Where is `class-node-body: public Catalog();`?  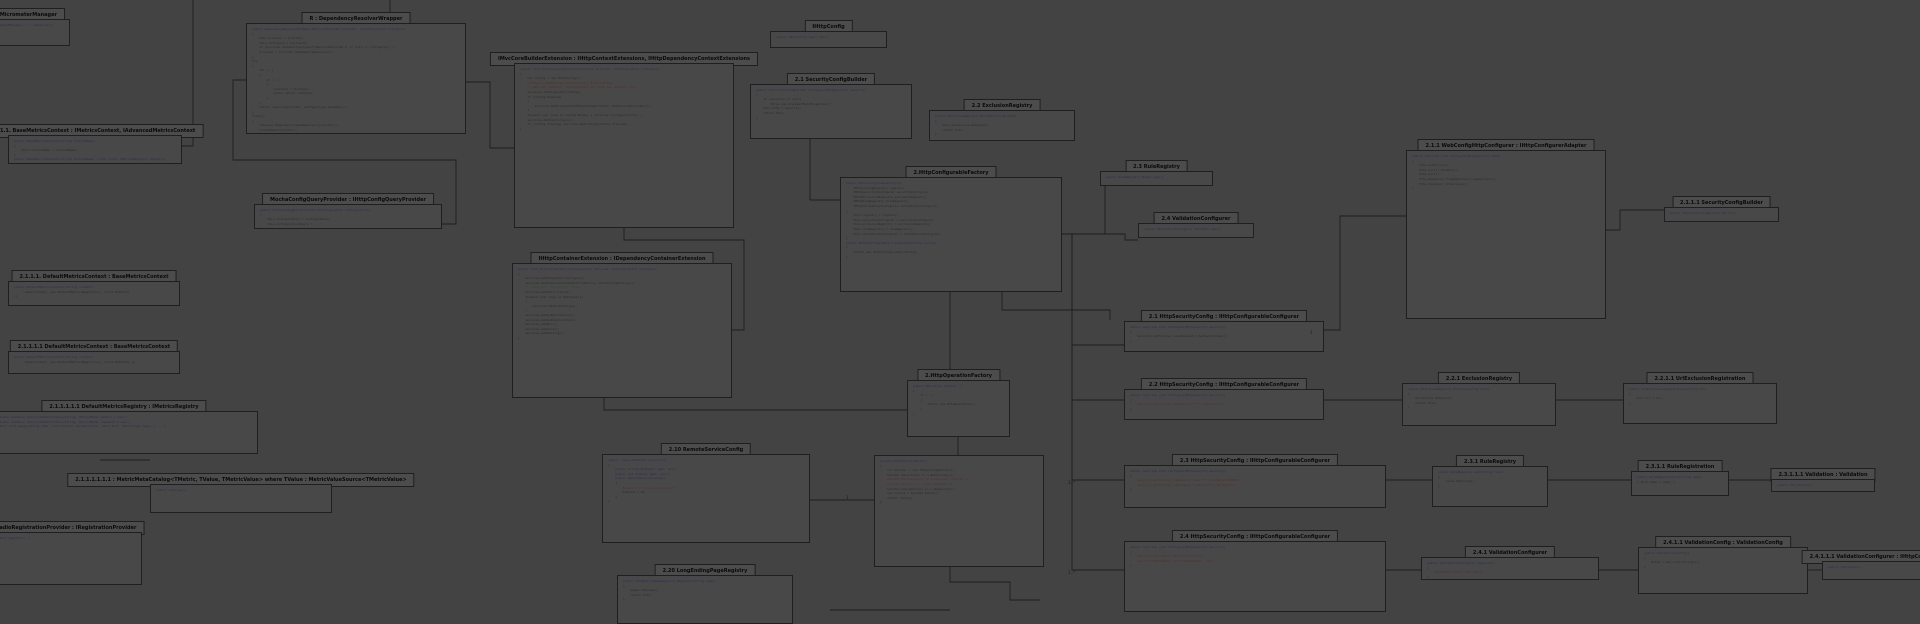
class-node-body: public Catalog(); is located at coordinates (241, 498).